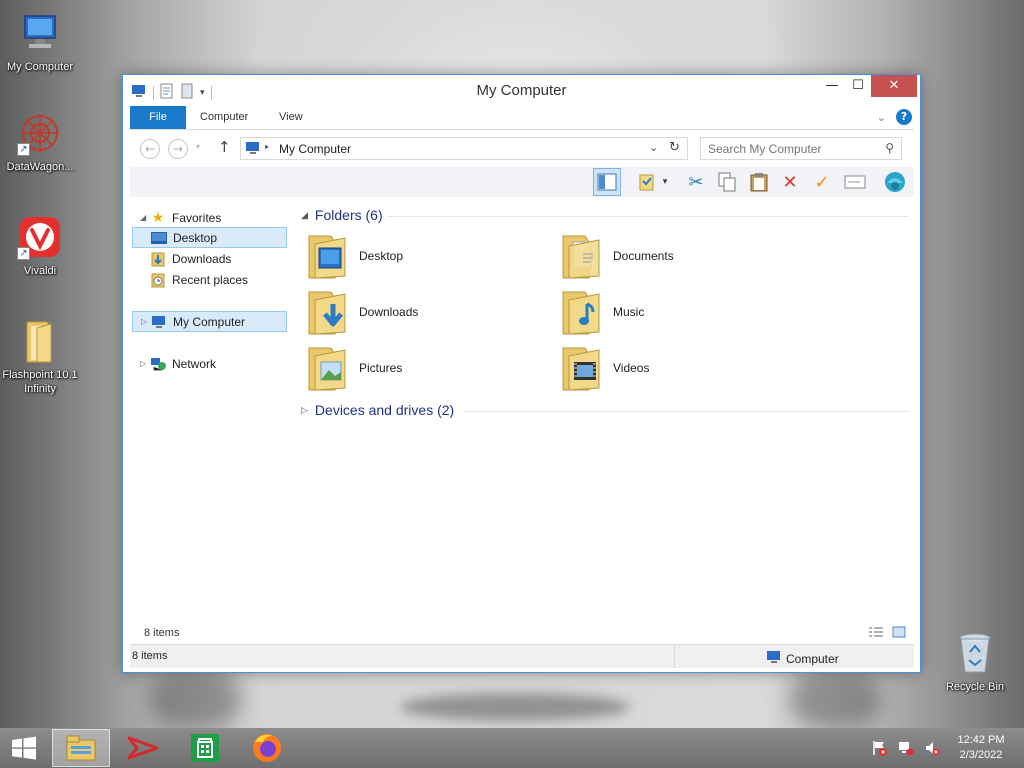 This screenshot has width=1024, height=768. Describe the element at coordinates (512, 748) in the screenshot. I see `taskbar: 12:42 PM 2/3/2022` at that location.